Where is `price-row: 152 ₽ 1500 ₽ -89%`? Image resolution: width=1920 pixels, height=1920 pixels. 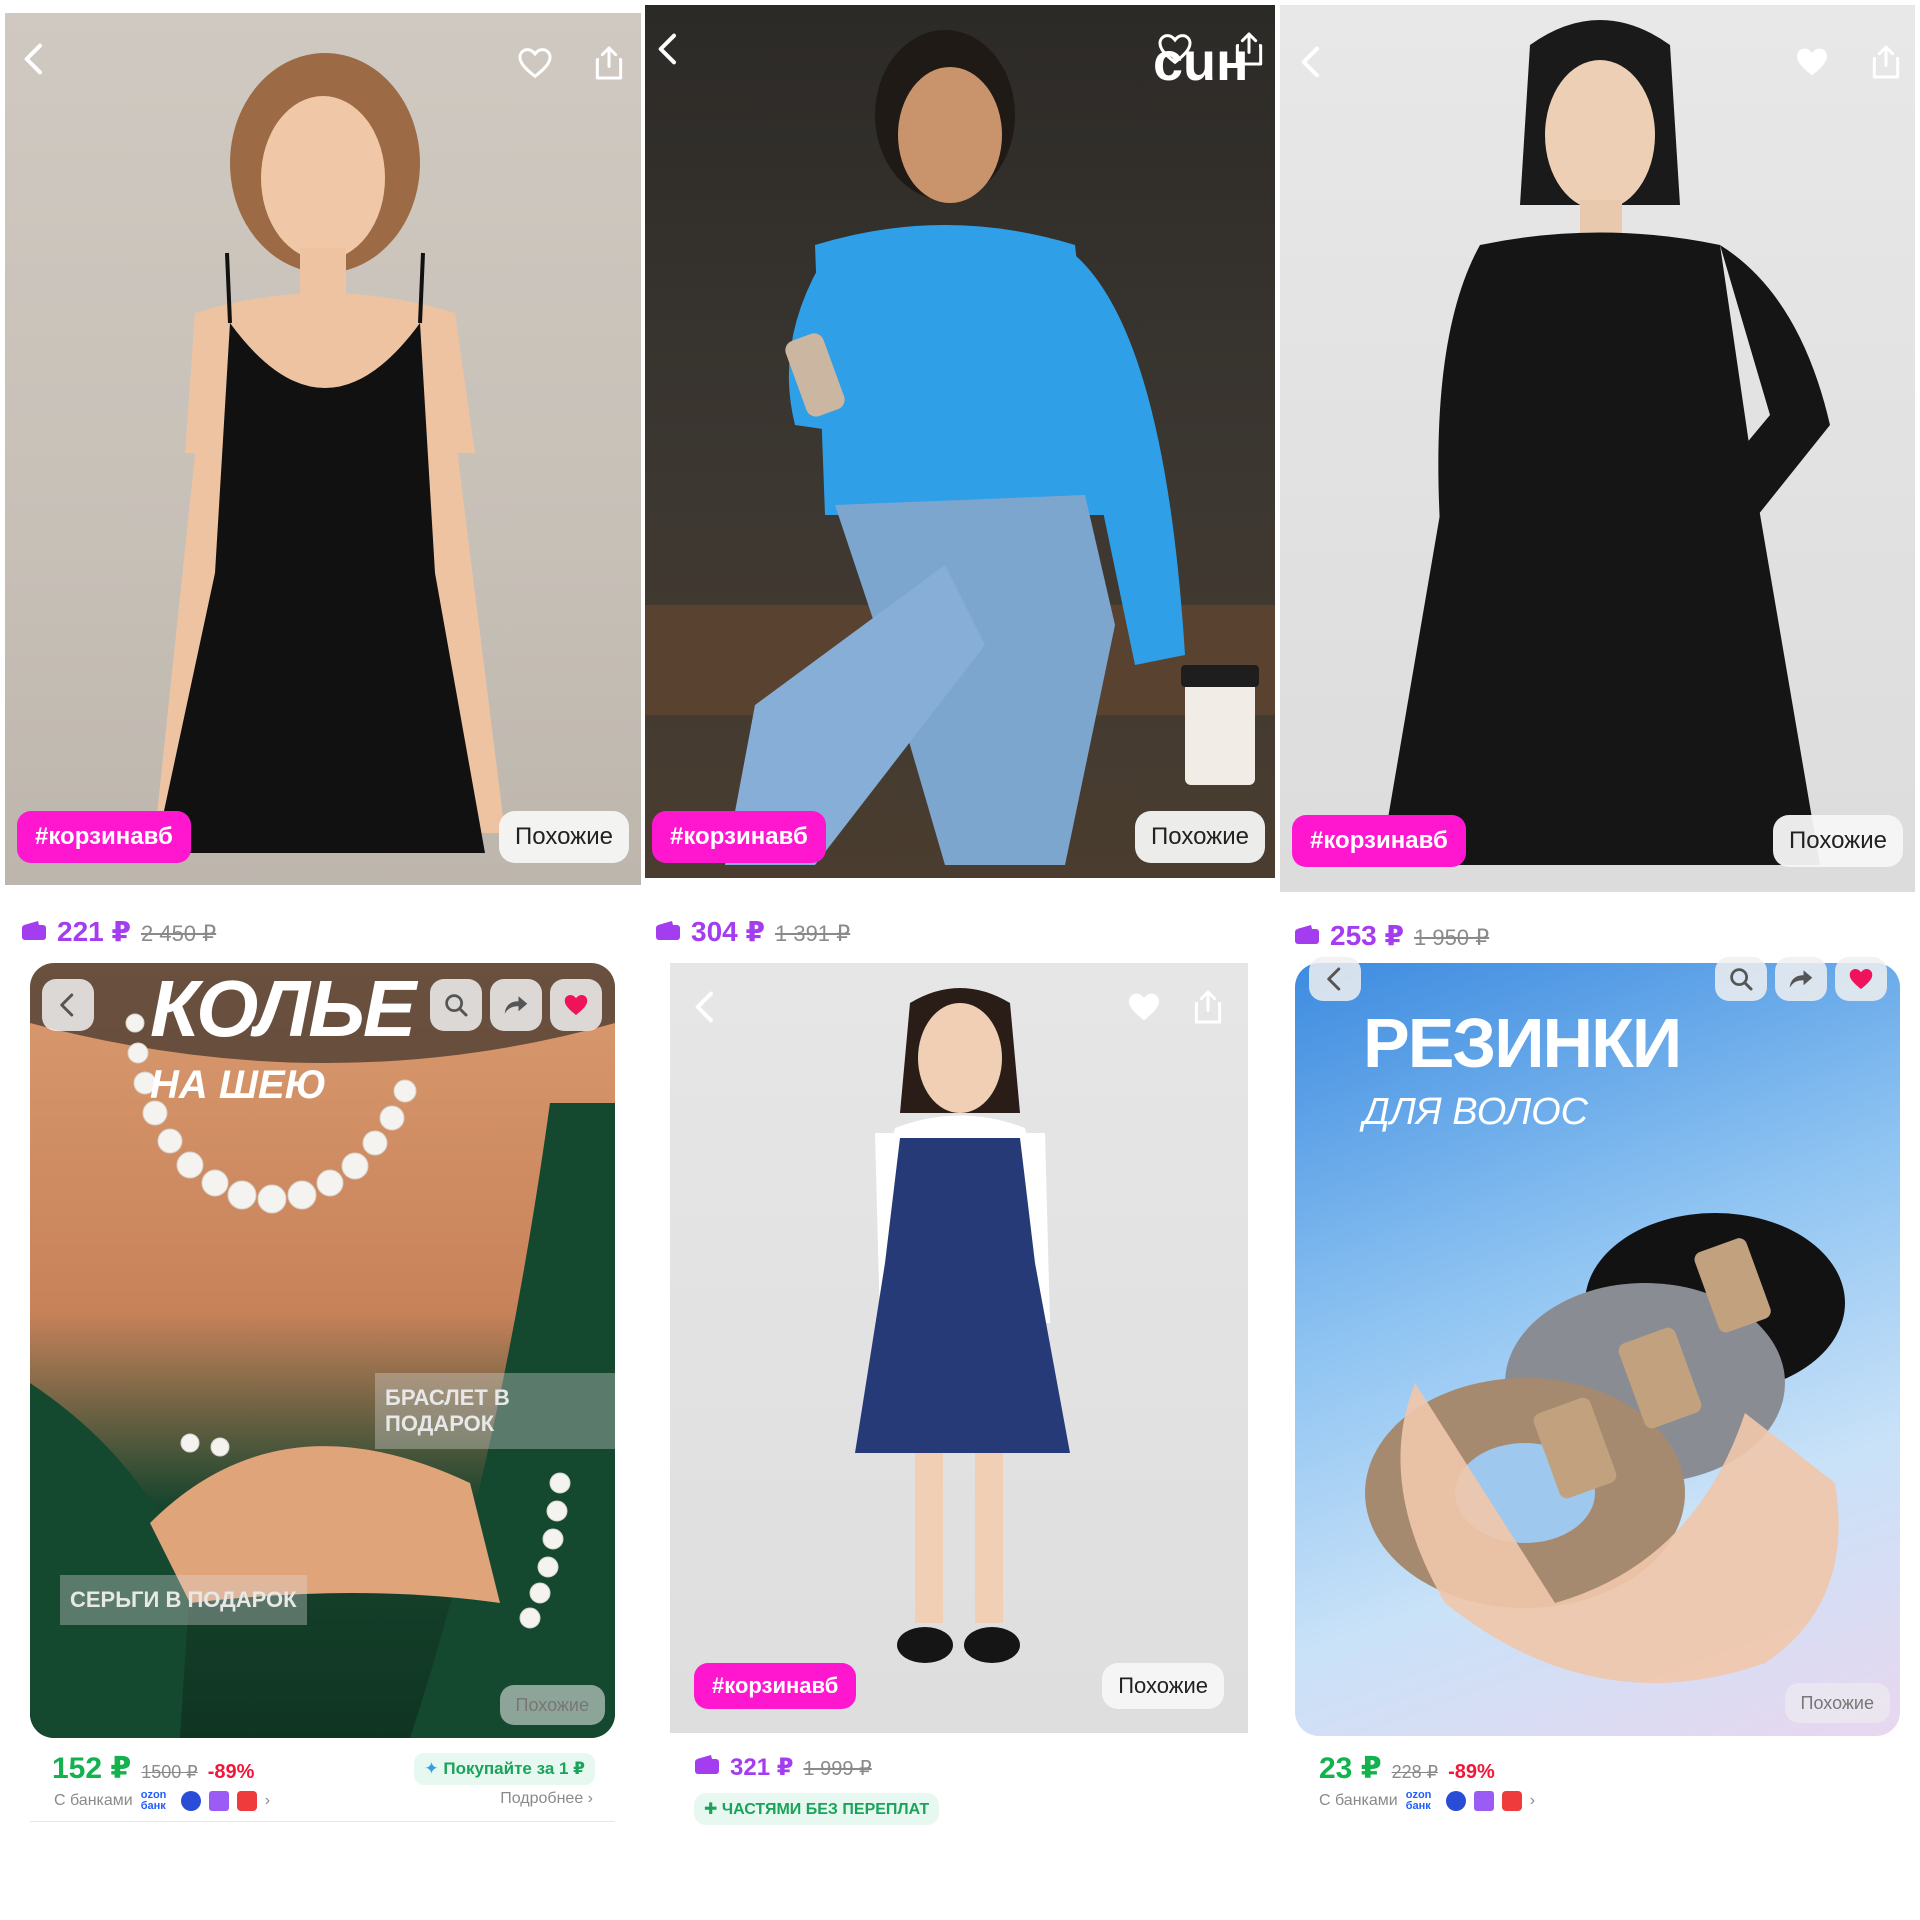
price-row: 152 ₽ 1500 ₽ -89% is located at coordinates (153, 1768).